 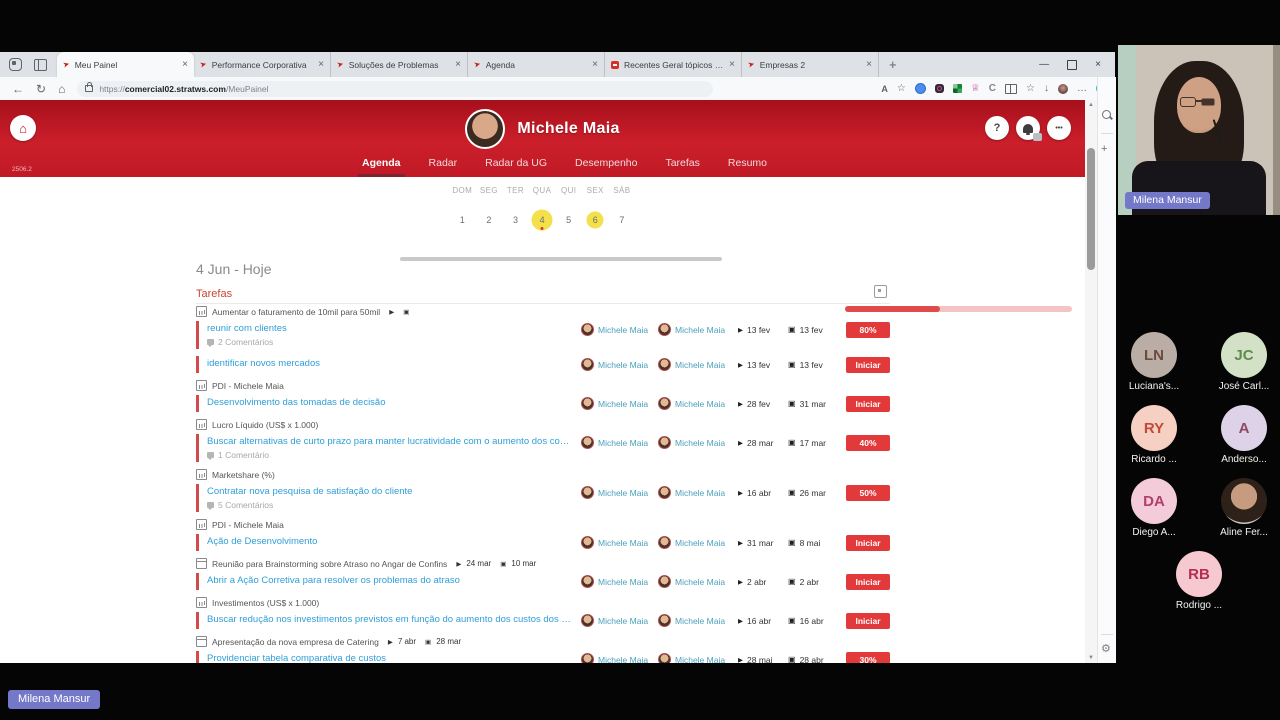 I want to click on nav-tab-radar: Radar, so click(x=443, y=165).